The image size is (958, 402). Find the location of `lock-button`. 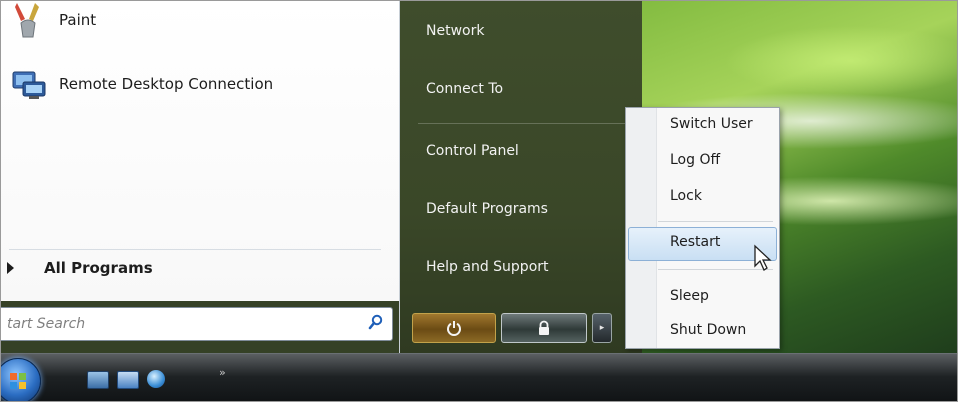

lock-button is located at coordinates (544, 328).